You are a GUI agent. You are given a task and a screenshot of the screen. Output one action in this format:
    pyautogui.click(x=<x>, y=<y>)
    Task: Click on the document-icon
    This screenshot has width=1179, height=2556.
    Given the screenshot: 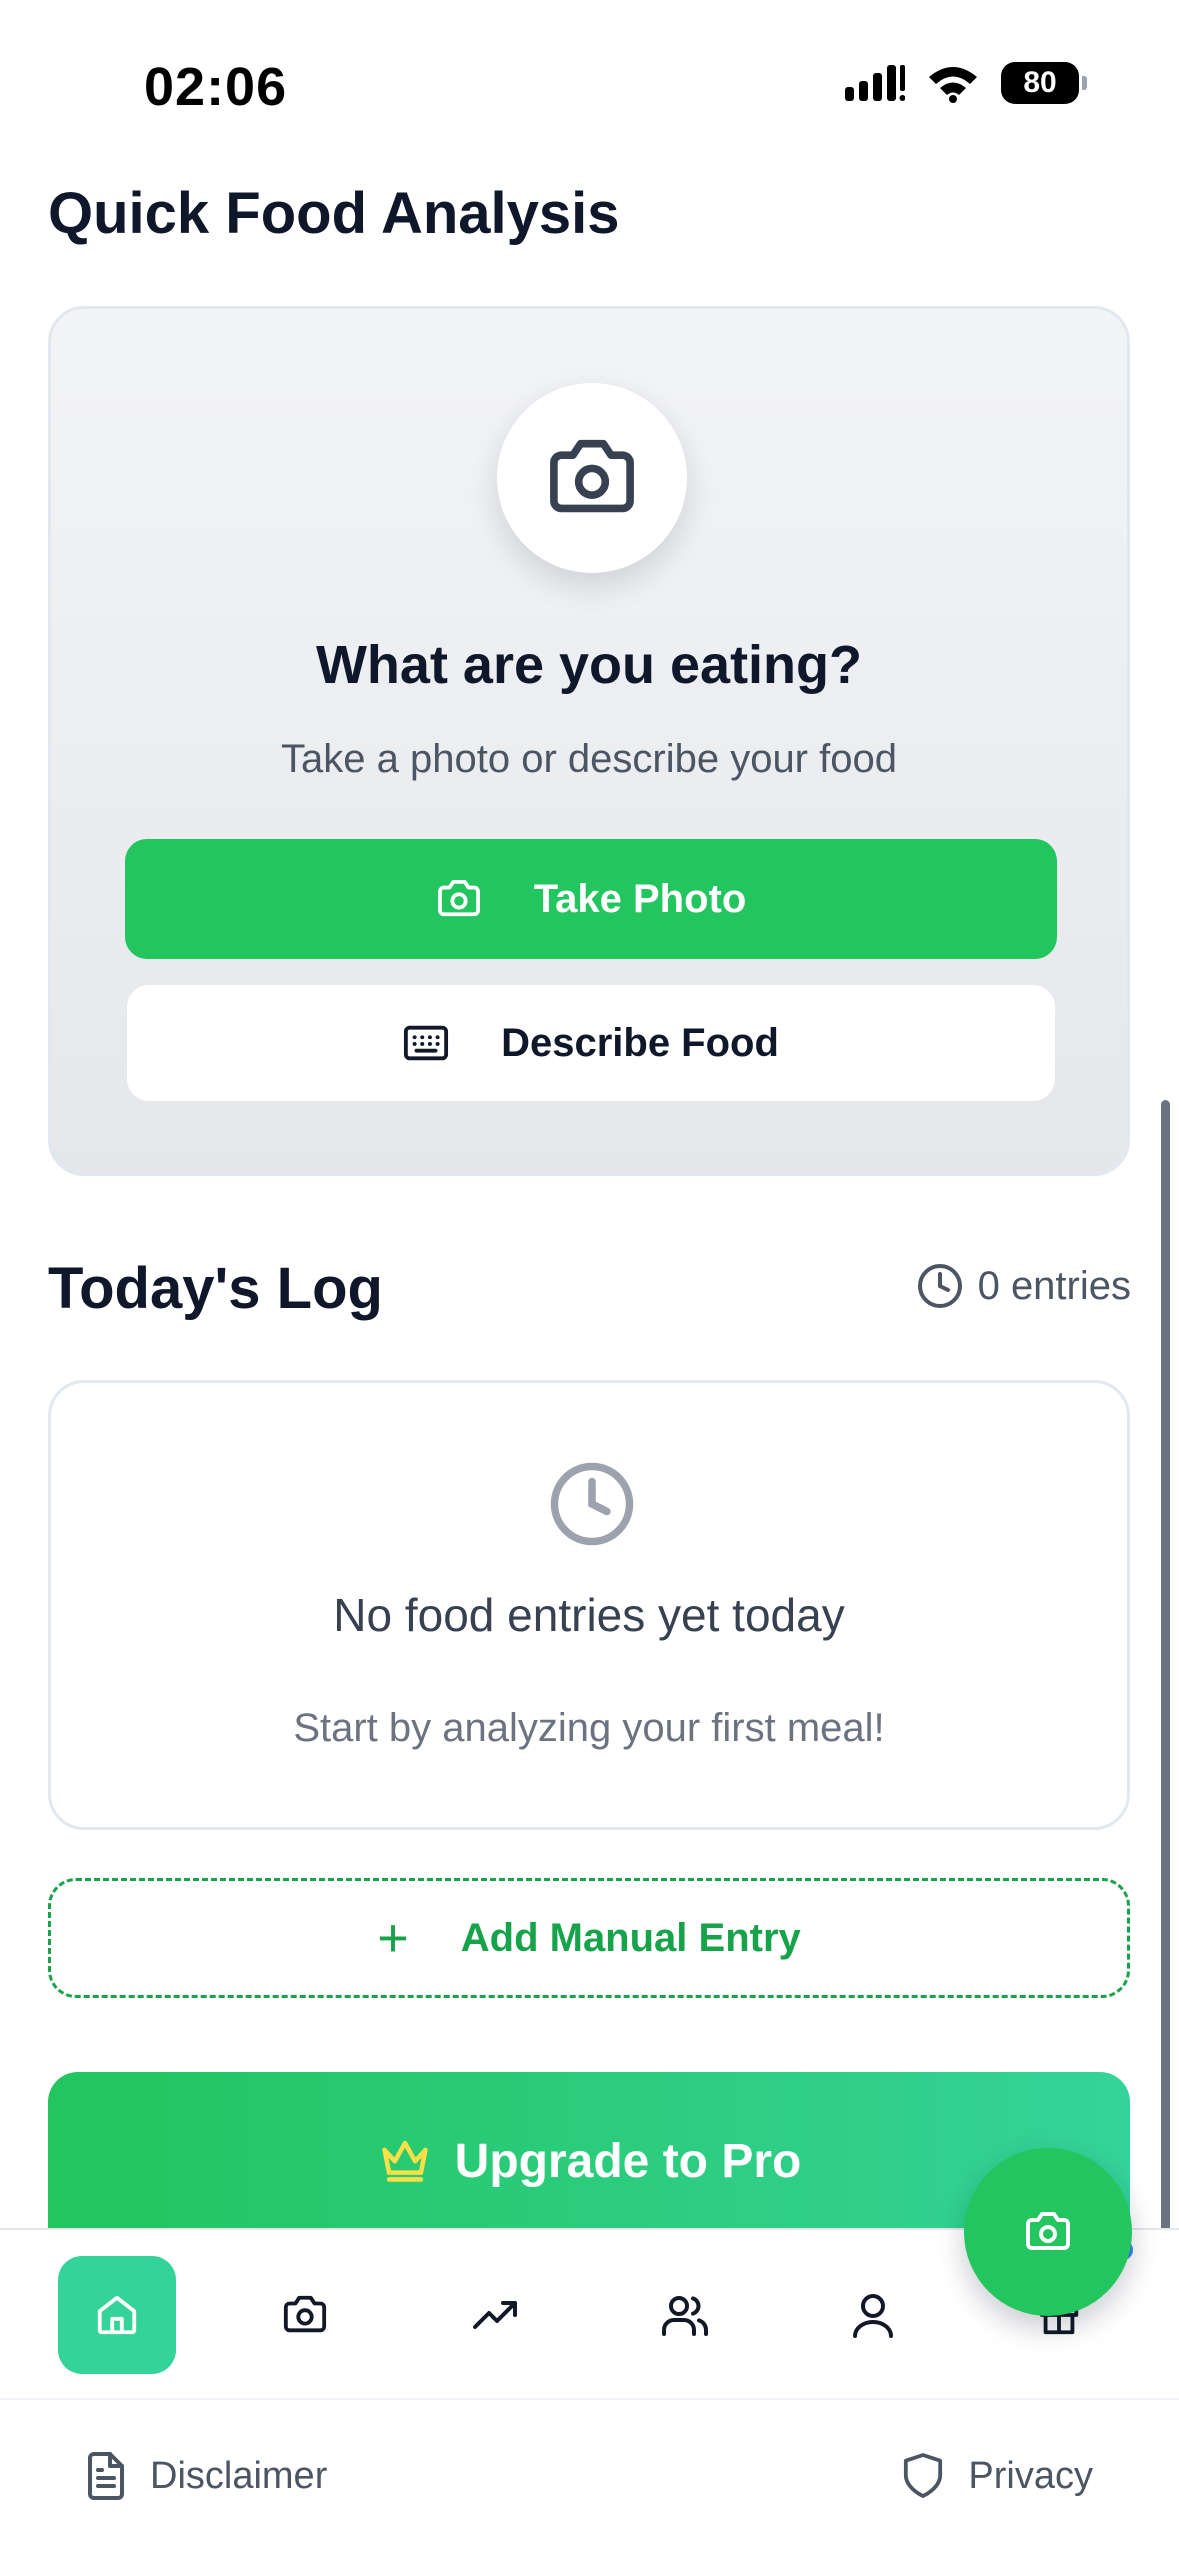 What is the action you would take?
    pyautogui.click(x=106, y=2476)
    